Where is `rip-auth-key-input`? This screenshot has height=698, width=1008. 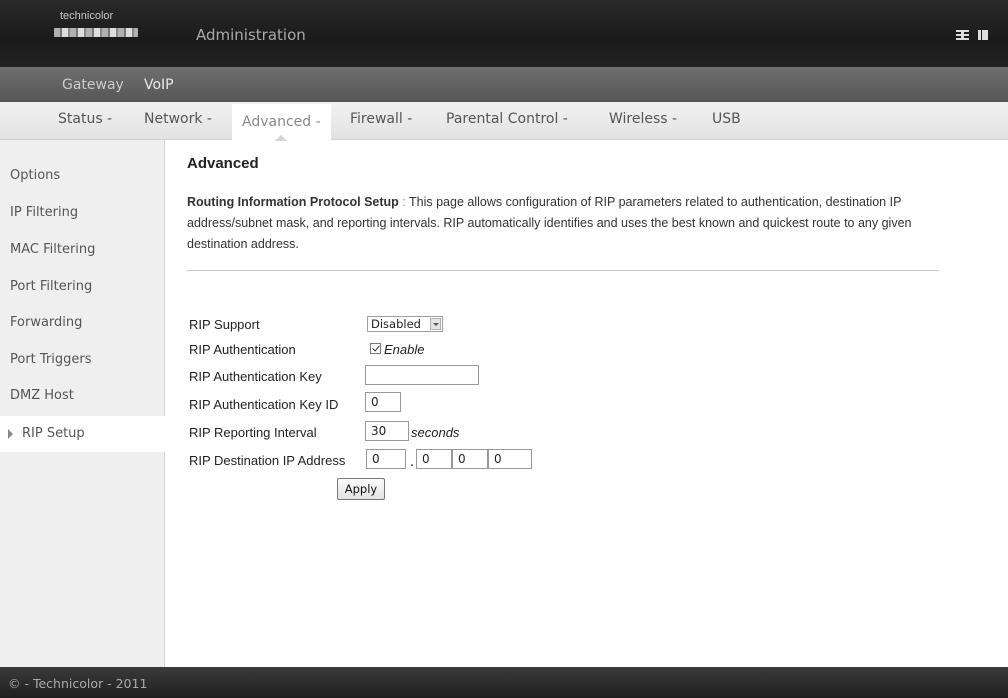
rip-auth-key-input is located at coordinates (422, 375).